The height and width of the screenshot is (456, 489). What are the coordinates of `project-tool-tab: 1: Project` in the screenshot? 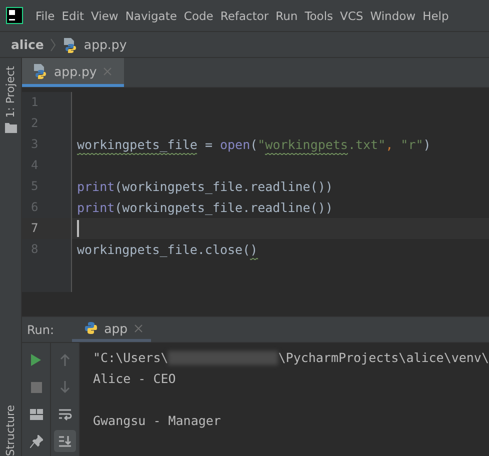 It's located at (10, 92).